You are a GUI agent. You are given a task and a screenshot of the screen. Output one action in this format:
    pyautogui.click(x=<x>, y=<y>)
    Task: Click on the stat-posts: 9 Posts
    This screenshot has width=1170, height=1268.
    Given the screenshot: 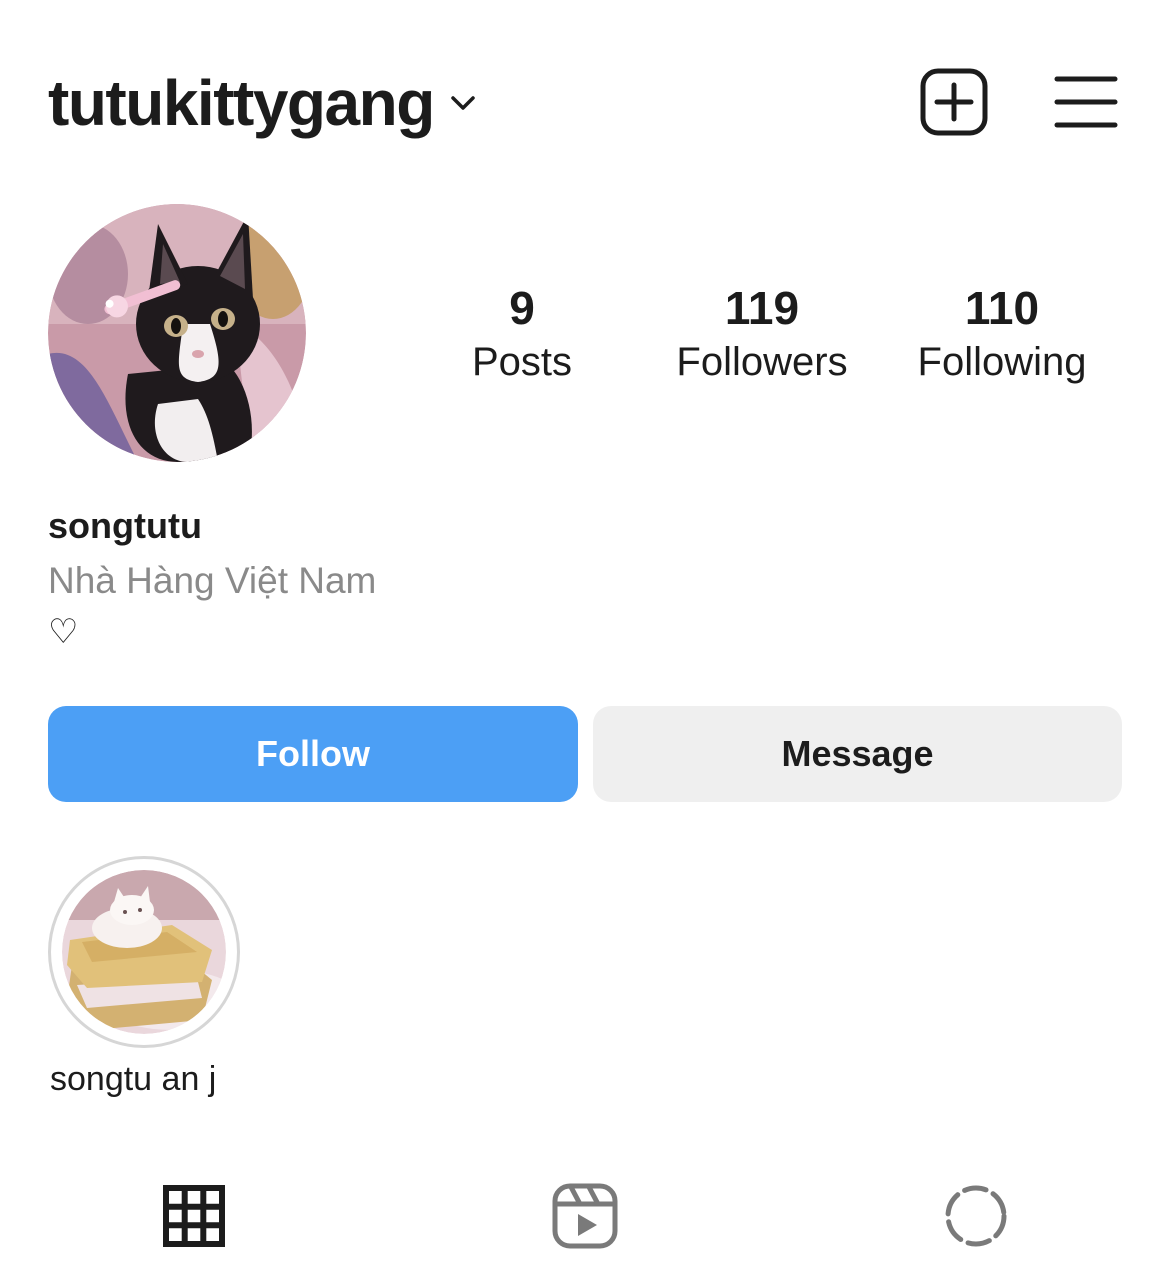 What is the action you would take?
    pyautogui.click(x=522, y=334)
    